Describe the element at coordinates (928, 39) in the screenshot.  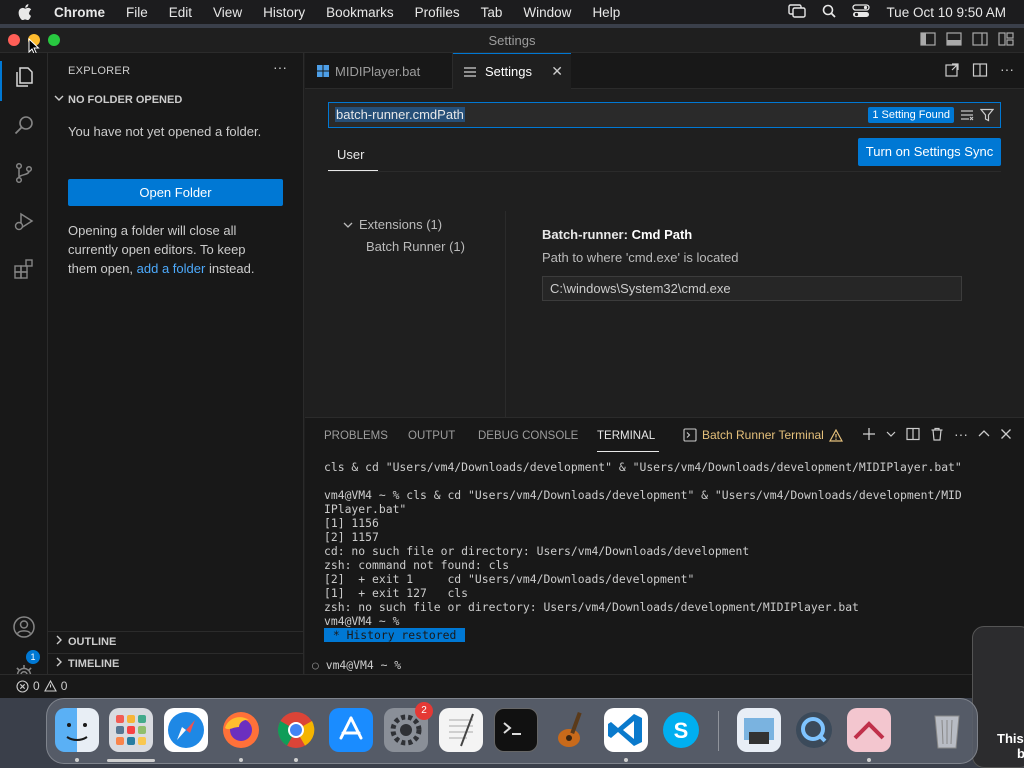
I see `toggle-primary-sidebar-icon` at that location.